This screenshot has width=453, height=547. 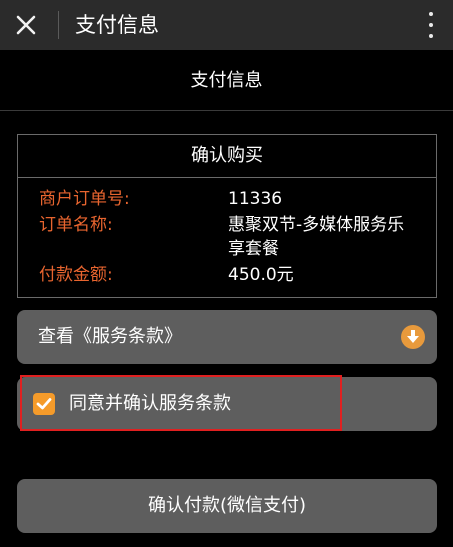 I want to click on order-name-value: 惠聚双节-多媒体服务乐享套餐, so click(x=316, y=237).